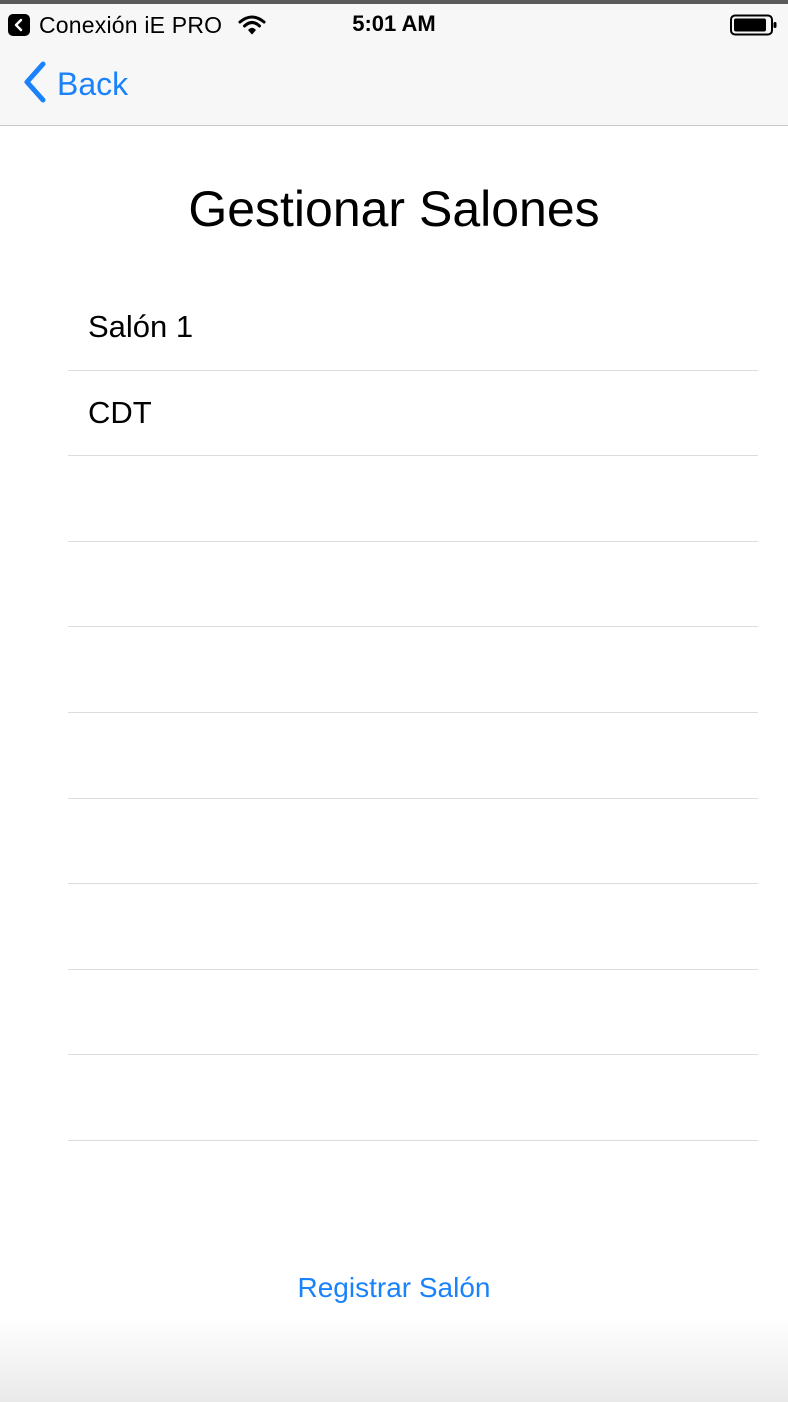  What do you see at coordinates (754, 27) in the screenshot?
I see `battery-icon` at bounding box center [754, 27].